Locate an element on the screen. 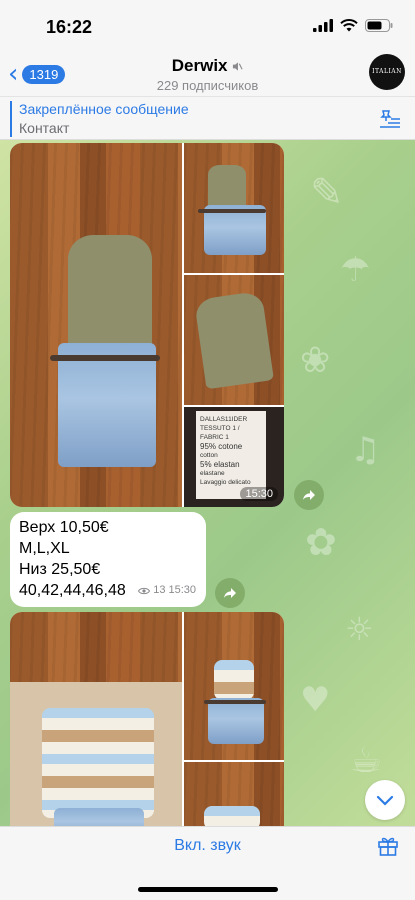 Image resolution: width=415 pixels, height=900 pixels. message-meta: 13 15:30 is located at coordinates (167, 590).